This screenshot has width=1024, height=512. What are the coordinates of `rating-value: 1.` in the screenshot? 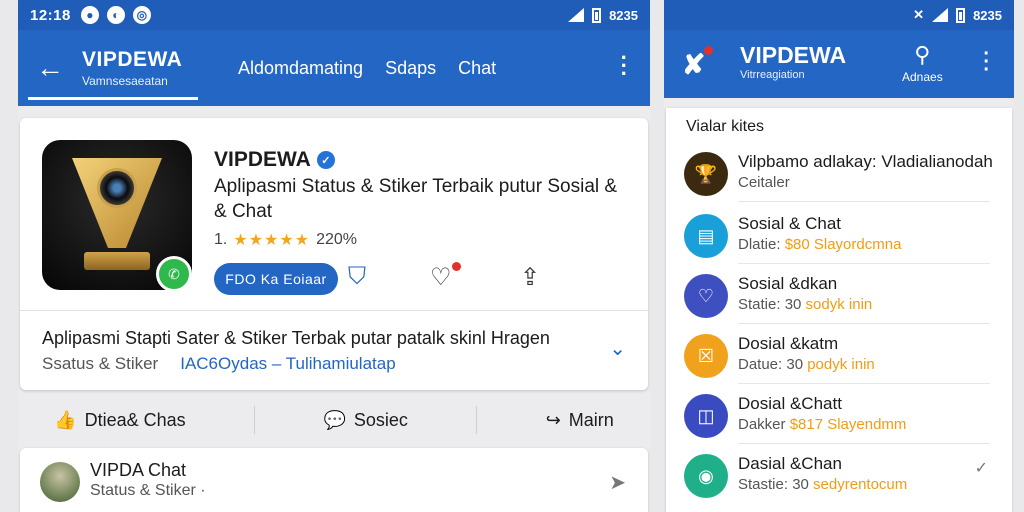 It's located at (221, 239).